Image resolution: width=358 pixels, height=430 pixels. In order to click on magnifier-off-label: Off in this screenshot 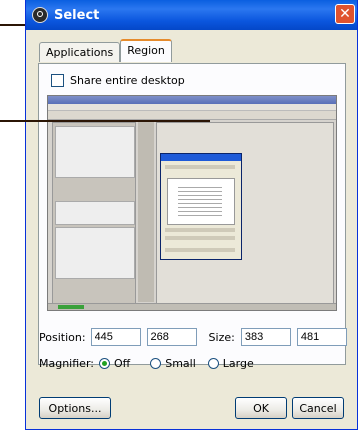, I will do `click(122, 363)`.